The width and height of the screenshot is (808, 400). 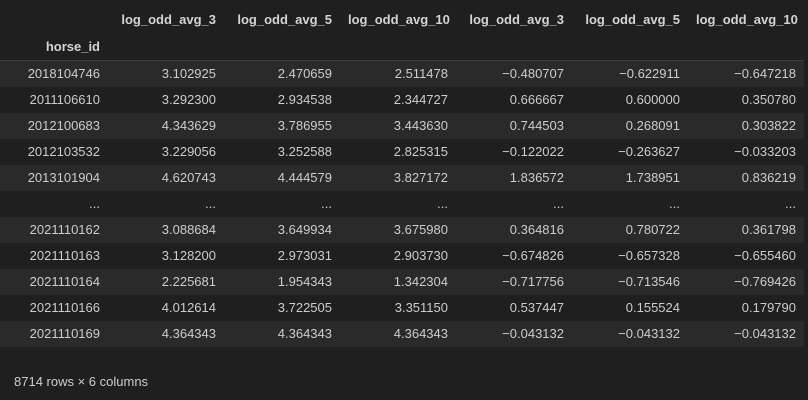 I want to click on table-cell: 0.744503, so click(x=536, y=125).